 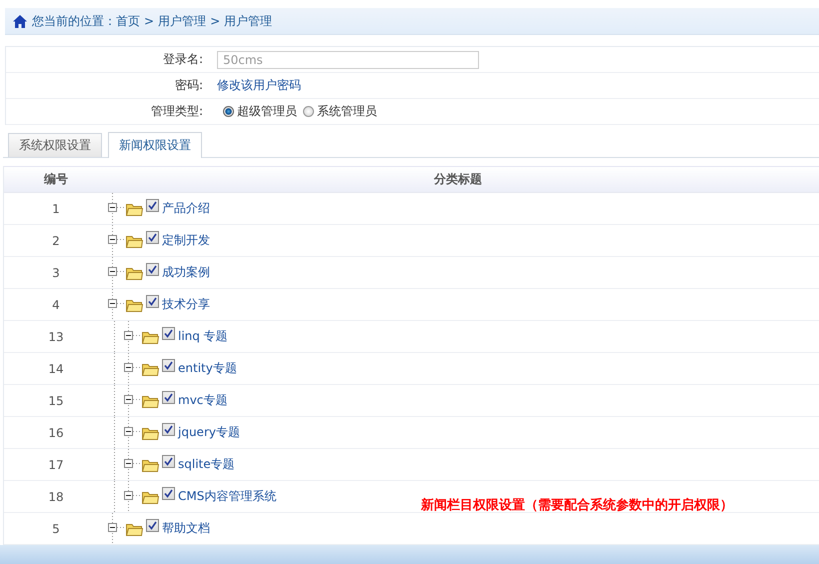 What do you see at coordinates (259, 85) in the screenshot?
I see `change-password-link: 修改该用户密码` at bounding box center [259, 85].